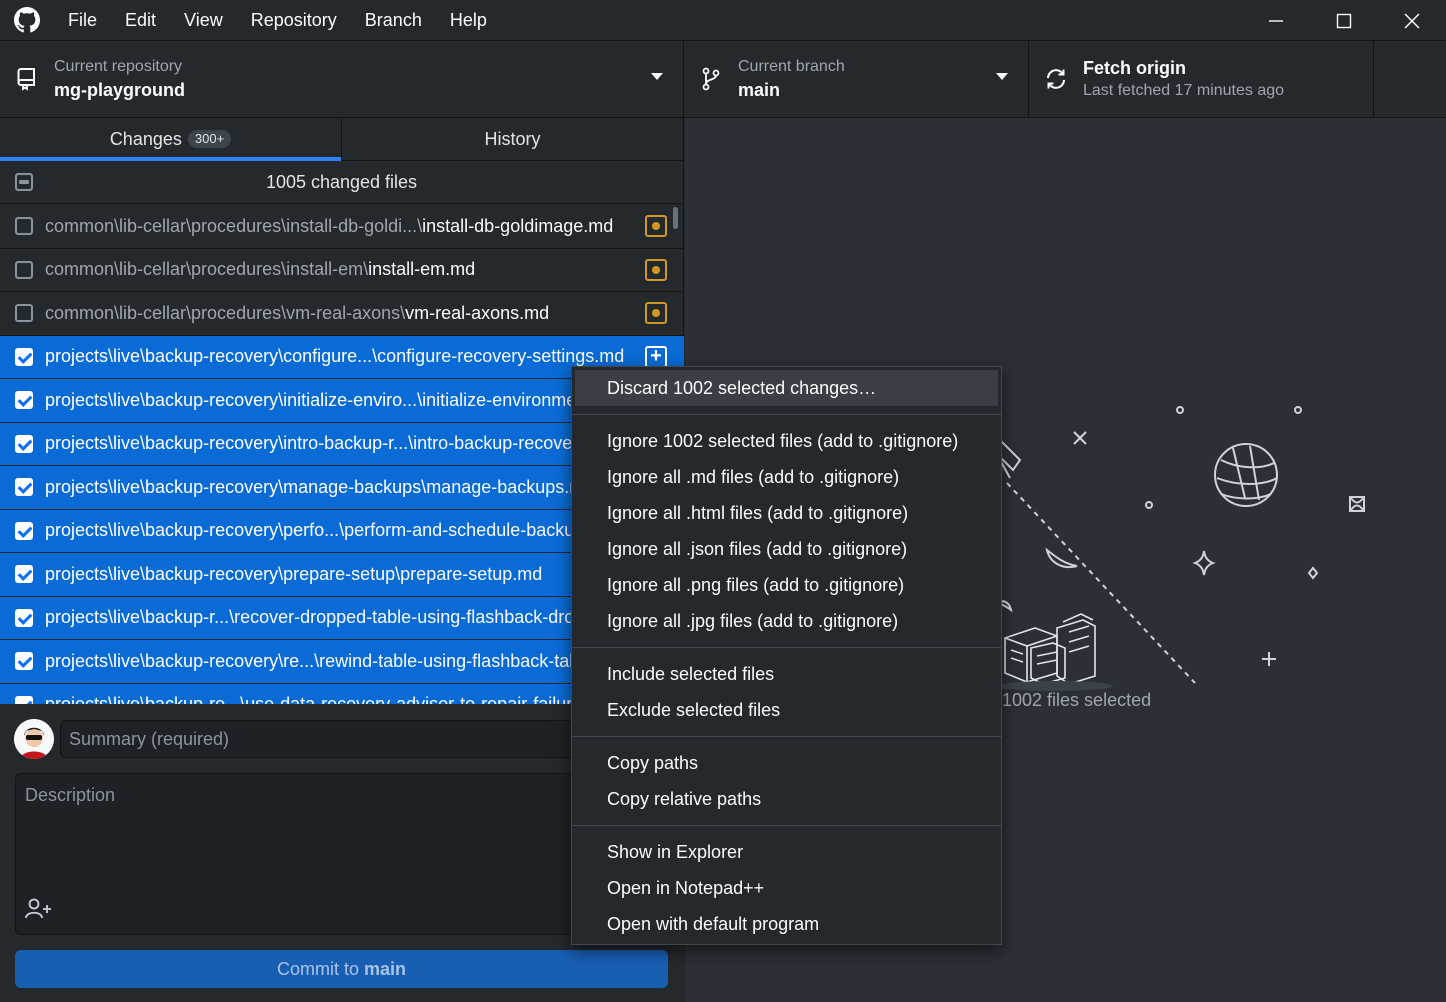 Image resolution: width=1446 pixels, height=1002 pixels. What do you see at coordinates (1201, 79) in the screenshot?
I see `fetch-origin-button: Fetch origin Last fetched 17 minutes ago` at bounding box center [1201, 79].